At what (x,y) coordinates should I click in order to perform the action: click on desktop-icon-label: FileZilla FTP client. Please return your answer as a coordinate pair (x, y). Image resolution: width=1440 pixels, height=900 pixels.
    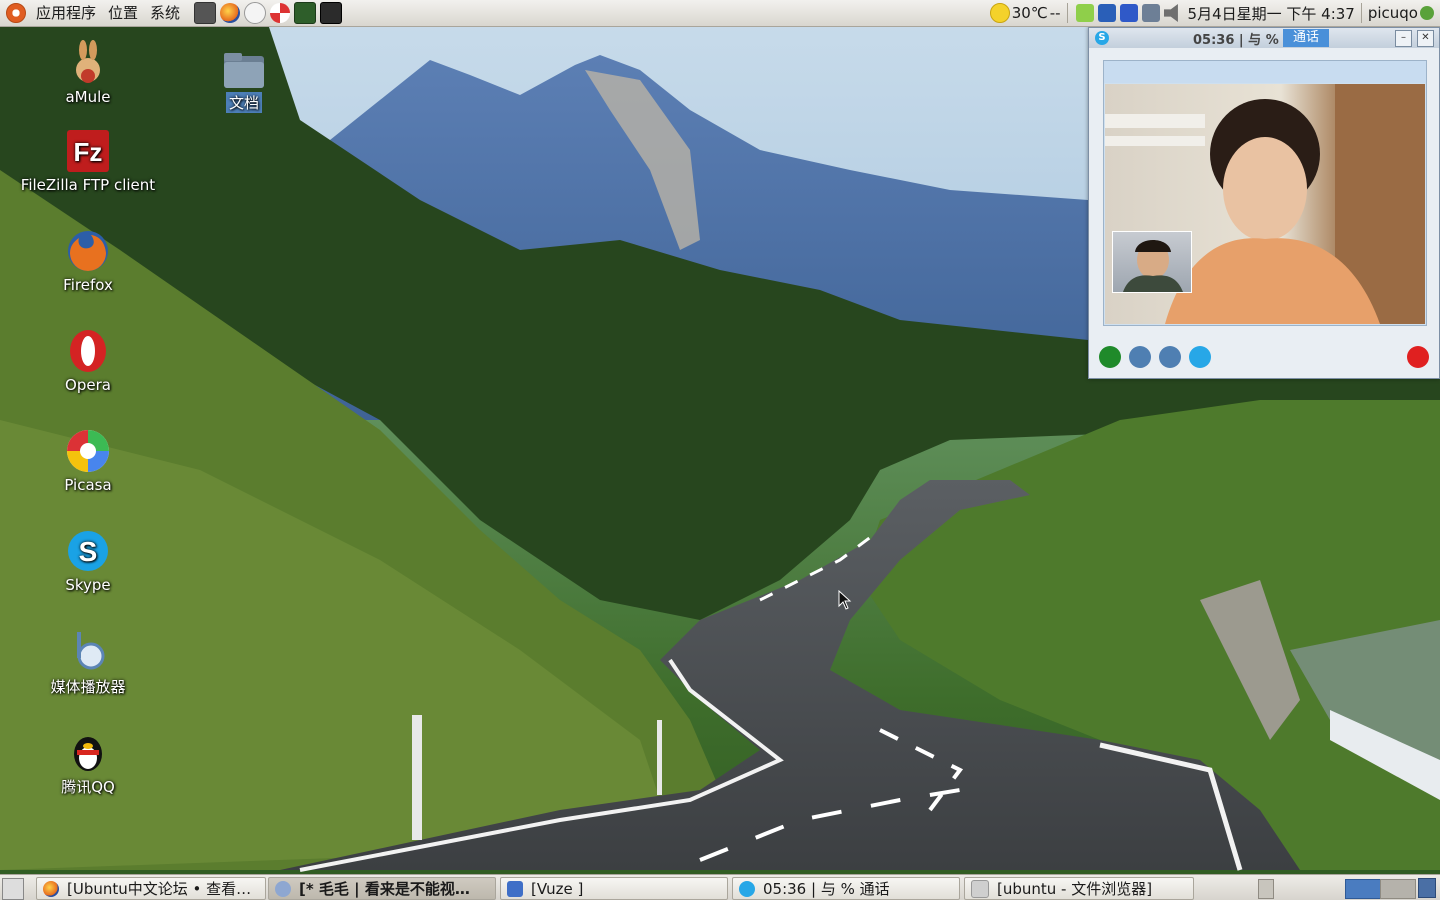
    Looking at the image, I should click on (88, 185).